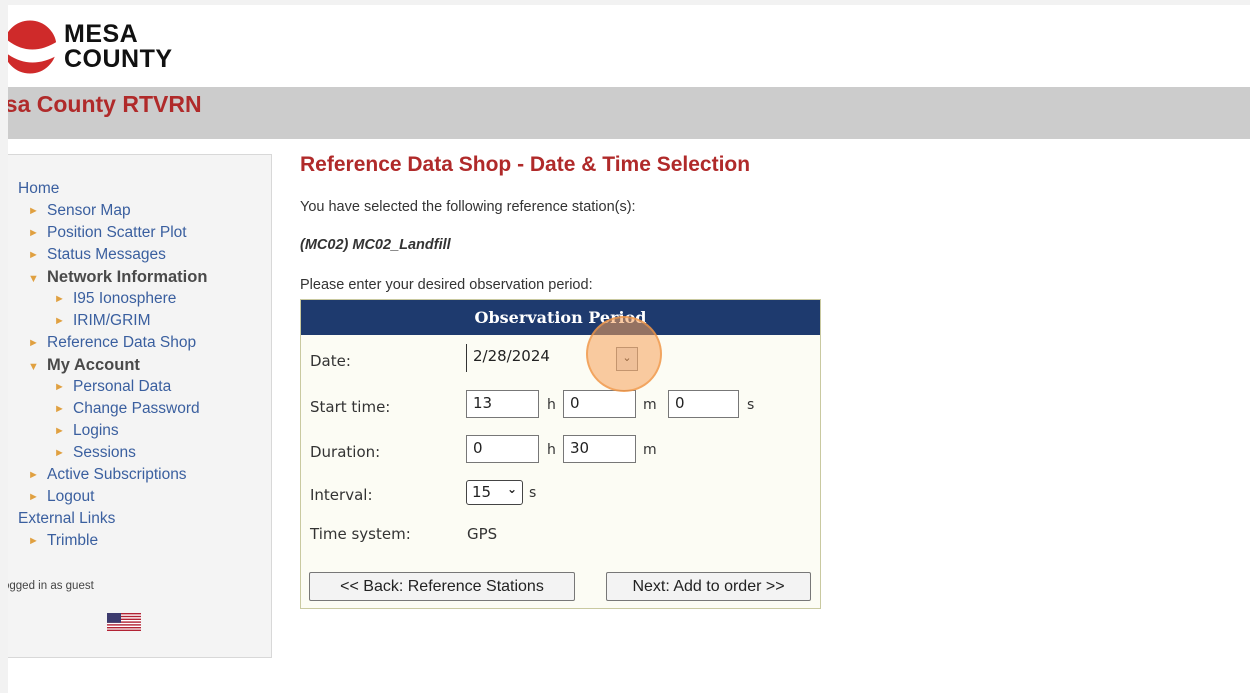 Image resolution: width=1250 pixels, height=693 pixels. What do you see at coordinates (483, 403) in the screenshot?
I see `start-hour-value: 13` at bounding box center [483, 403].